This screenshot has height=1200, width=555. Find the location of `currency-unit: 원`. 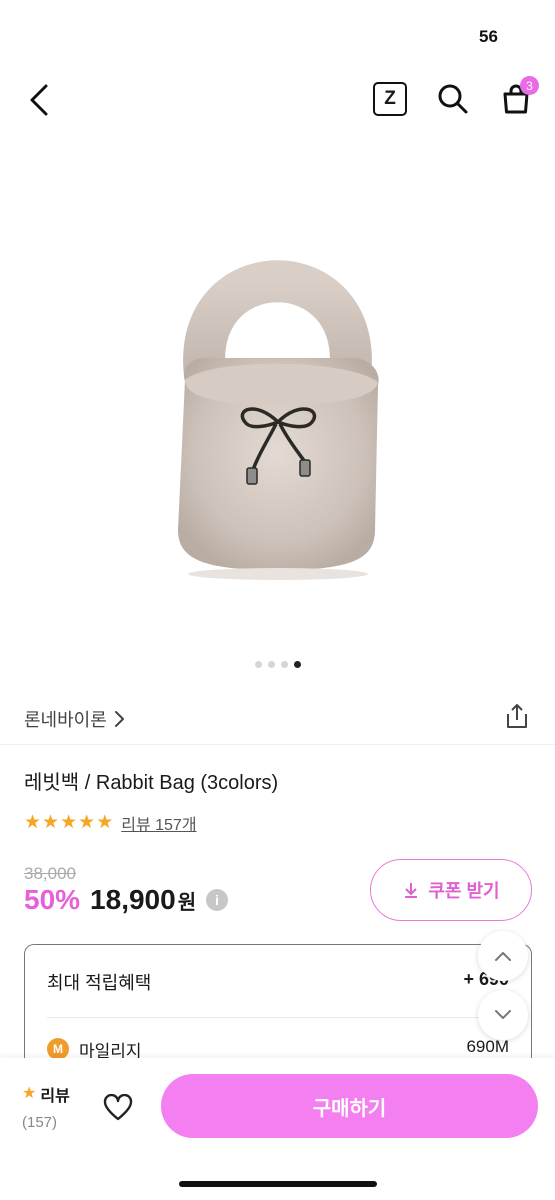

currency-unit: 원 is located at coordinates (187, 902).